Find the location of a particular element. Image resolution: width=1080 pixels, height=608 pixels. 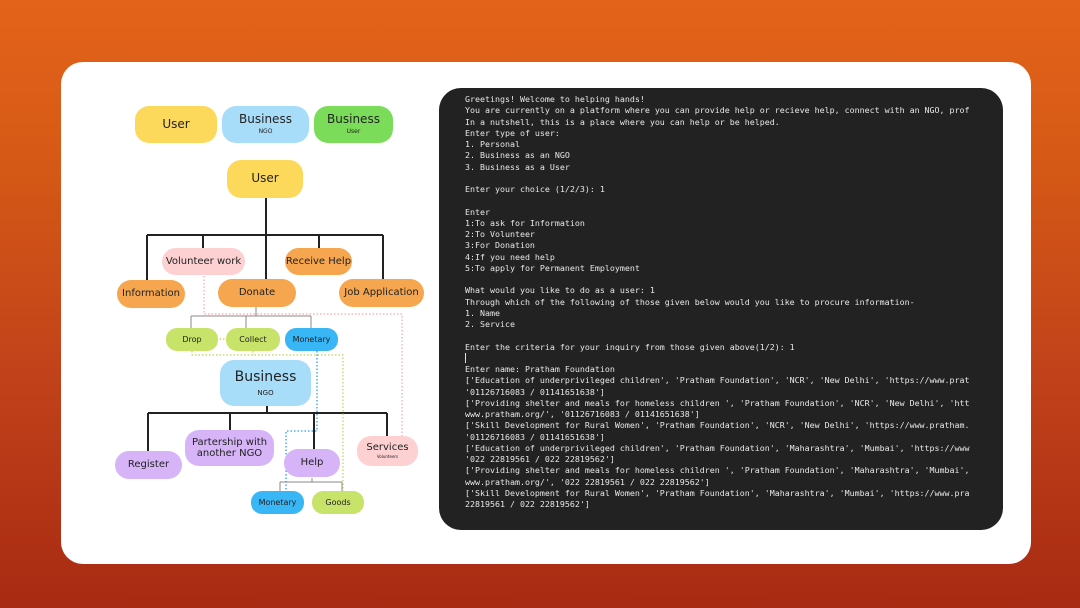

terminal-line: '022 22819561 / 022 22819562'] is located at coordinates (540, 459).